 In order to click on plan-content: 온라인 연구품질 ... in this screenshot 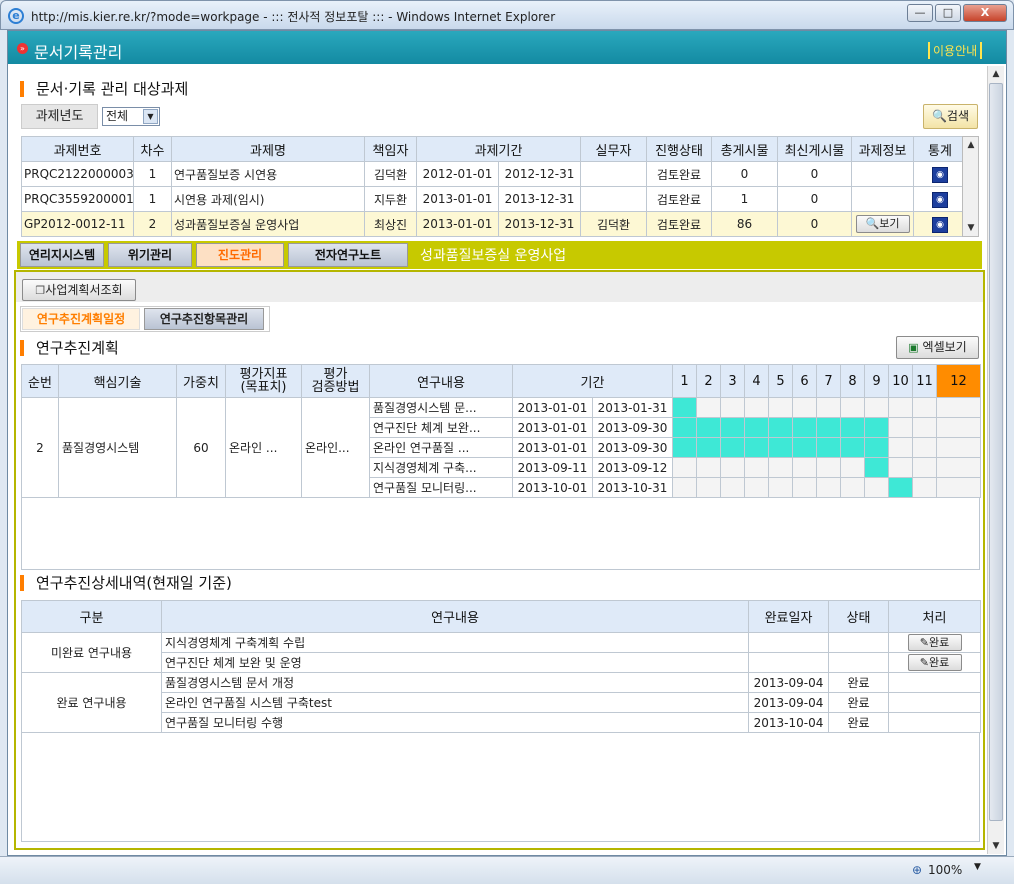, I will do `click(441, 447)`.